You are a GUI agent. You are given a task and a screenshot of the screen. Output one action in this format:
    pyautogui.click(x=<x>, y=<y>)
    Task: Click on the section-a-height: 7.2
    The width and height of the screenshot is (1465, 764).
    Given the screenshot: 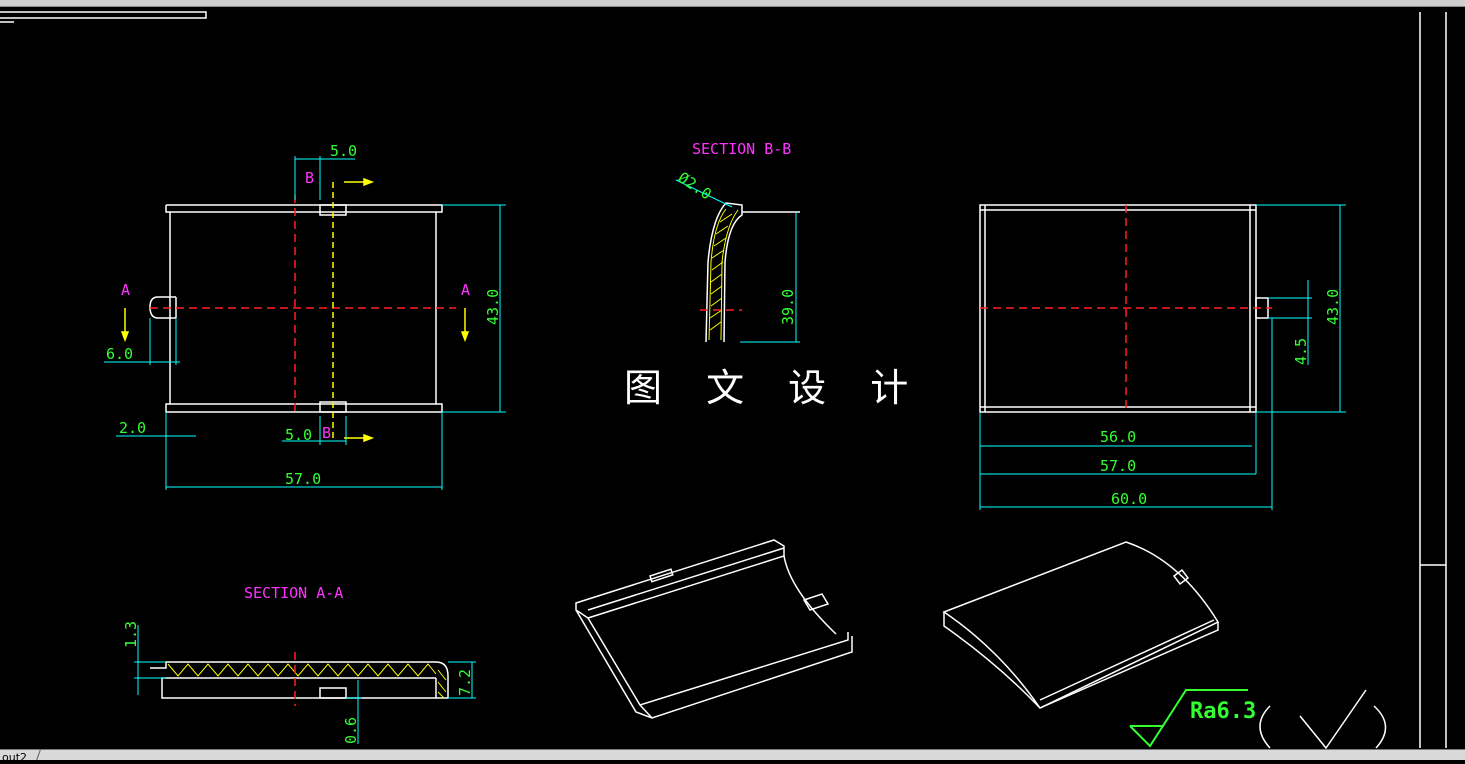 What is the action you would take?
    pyautogui.click(x=465, y=682)
    